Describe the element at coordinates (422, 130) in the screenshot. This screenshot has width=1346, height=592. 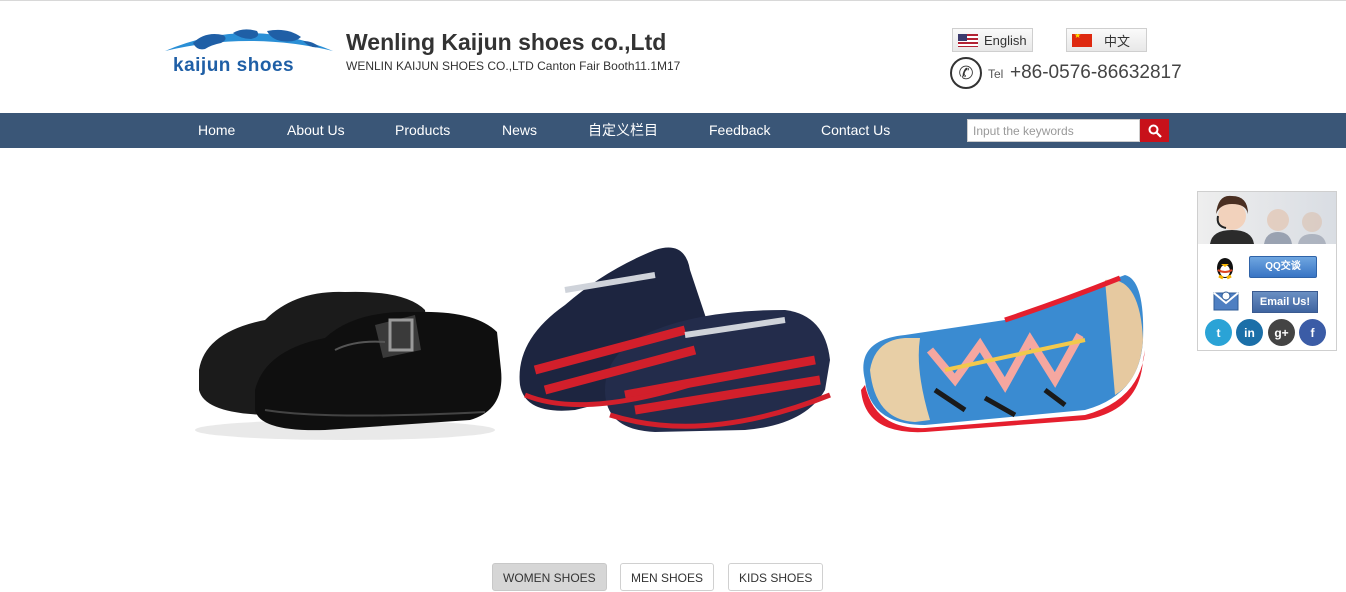
I see `nav-products: Products` at that location.